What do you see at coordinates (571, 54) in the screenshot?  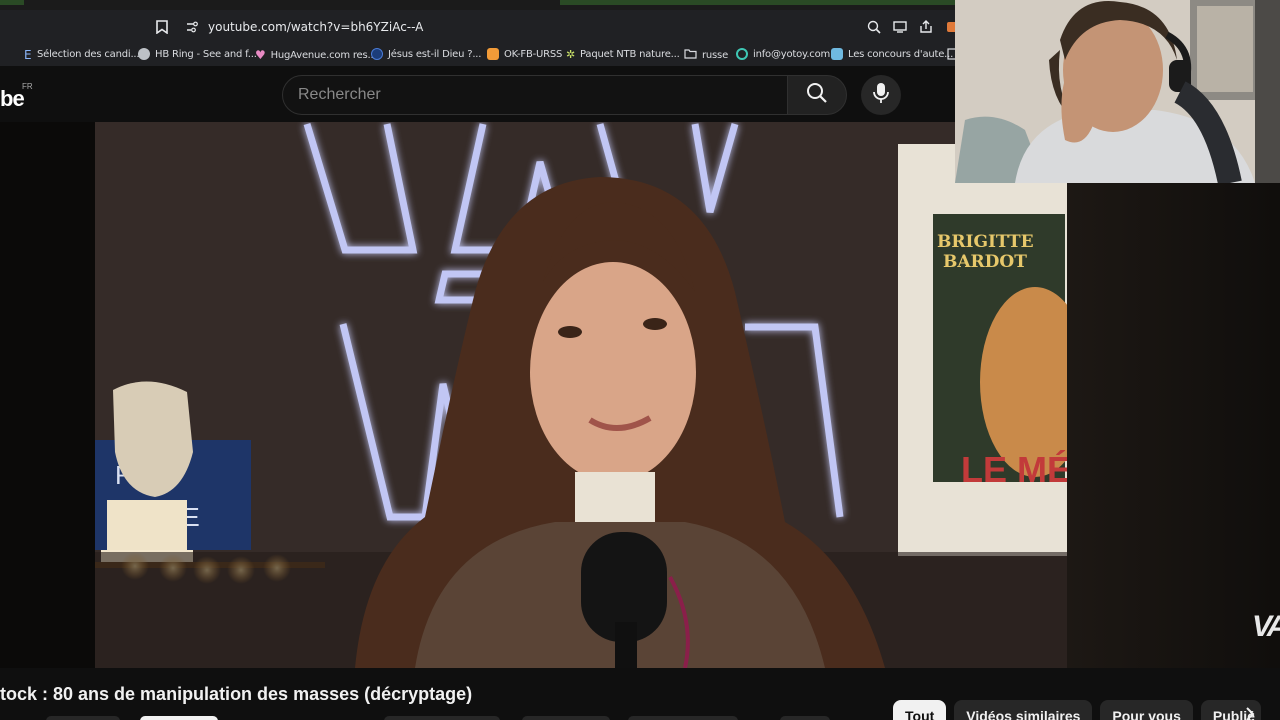 I see `leaf-icon: ✲` at bounding box center [571, 54].